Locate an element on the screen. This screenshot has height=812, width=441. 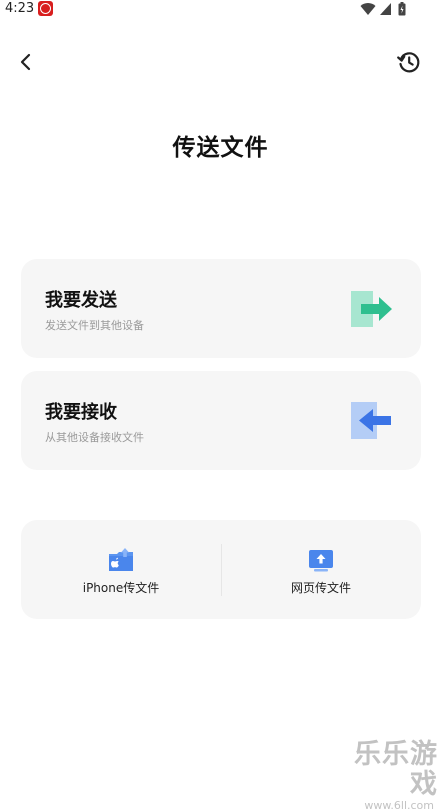
status-bar: 4:23 is located at coordinates (220, 9).